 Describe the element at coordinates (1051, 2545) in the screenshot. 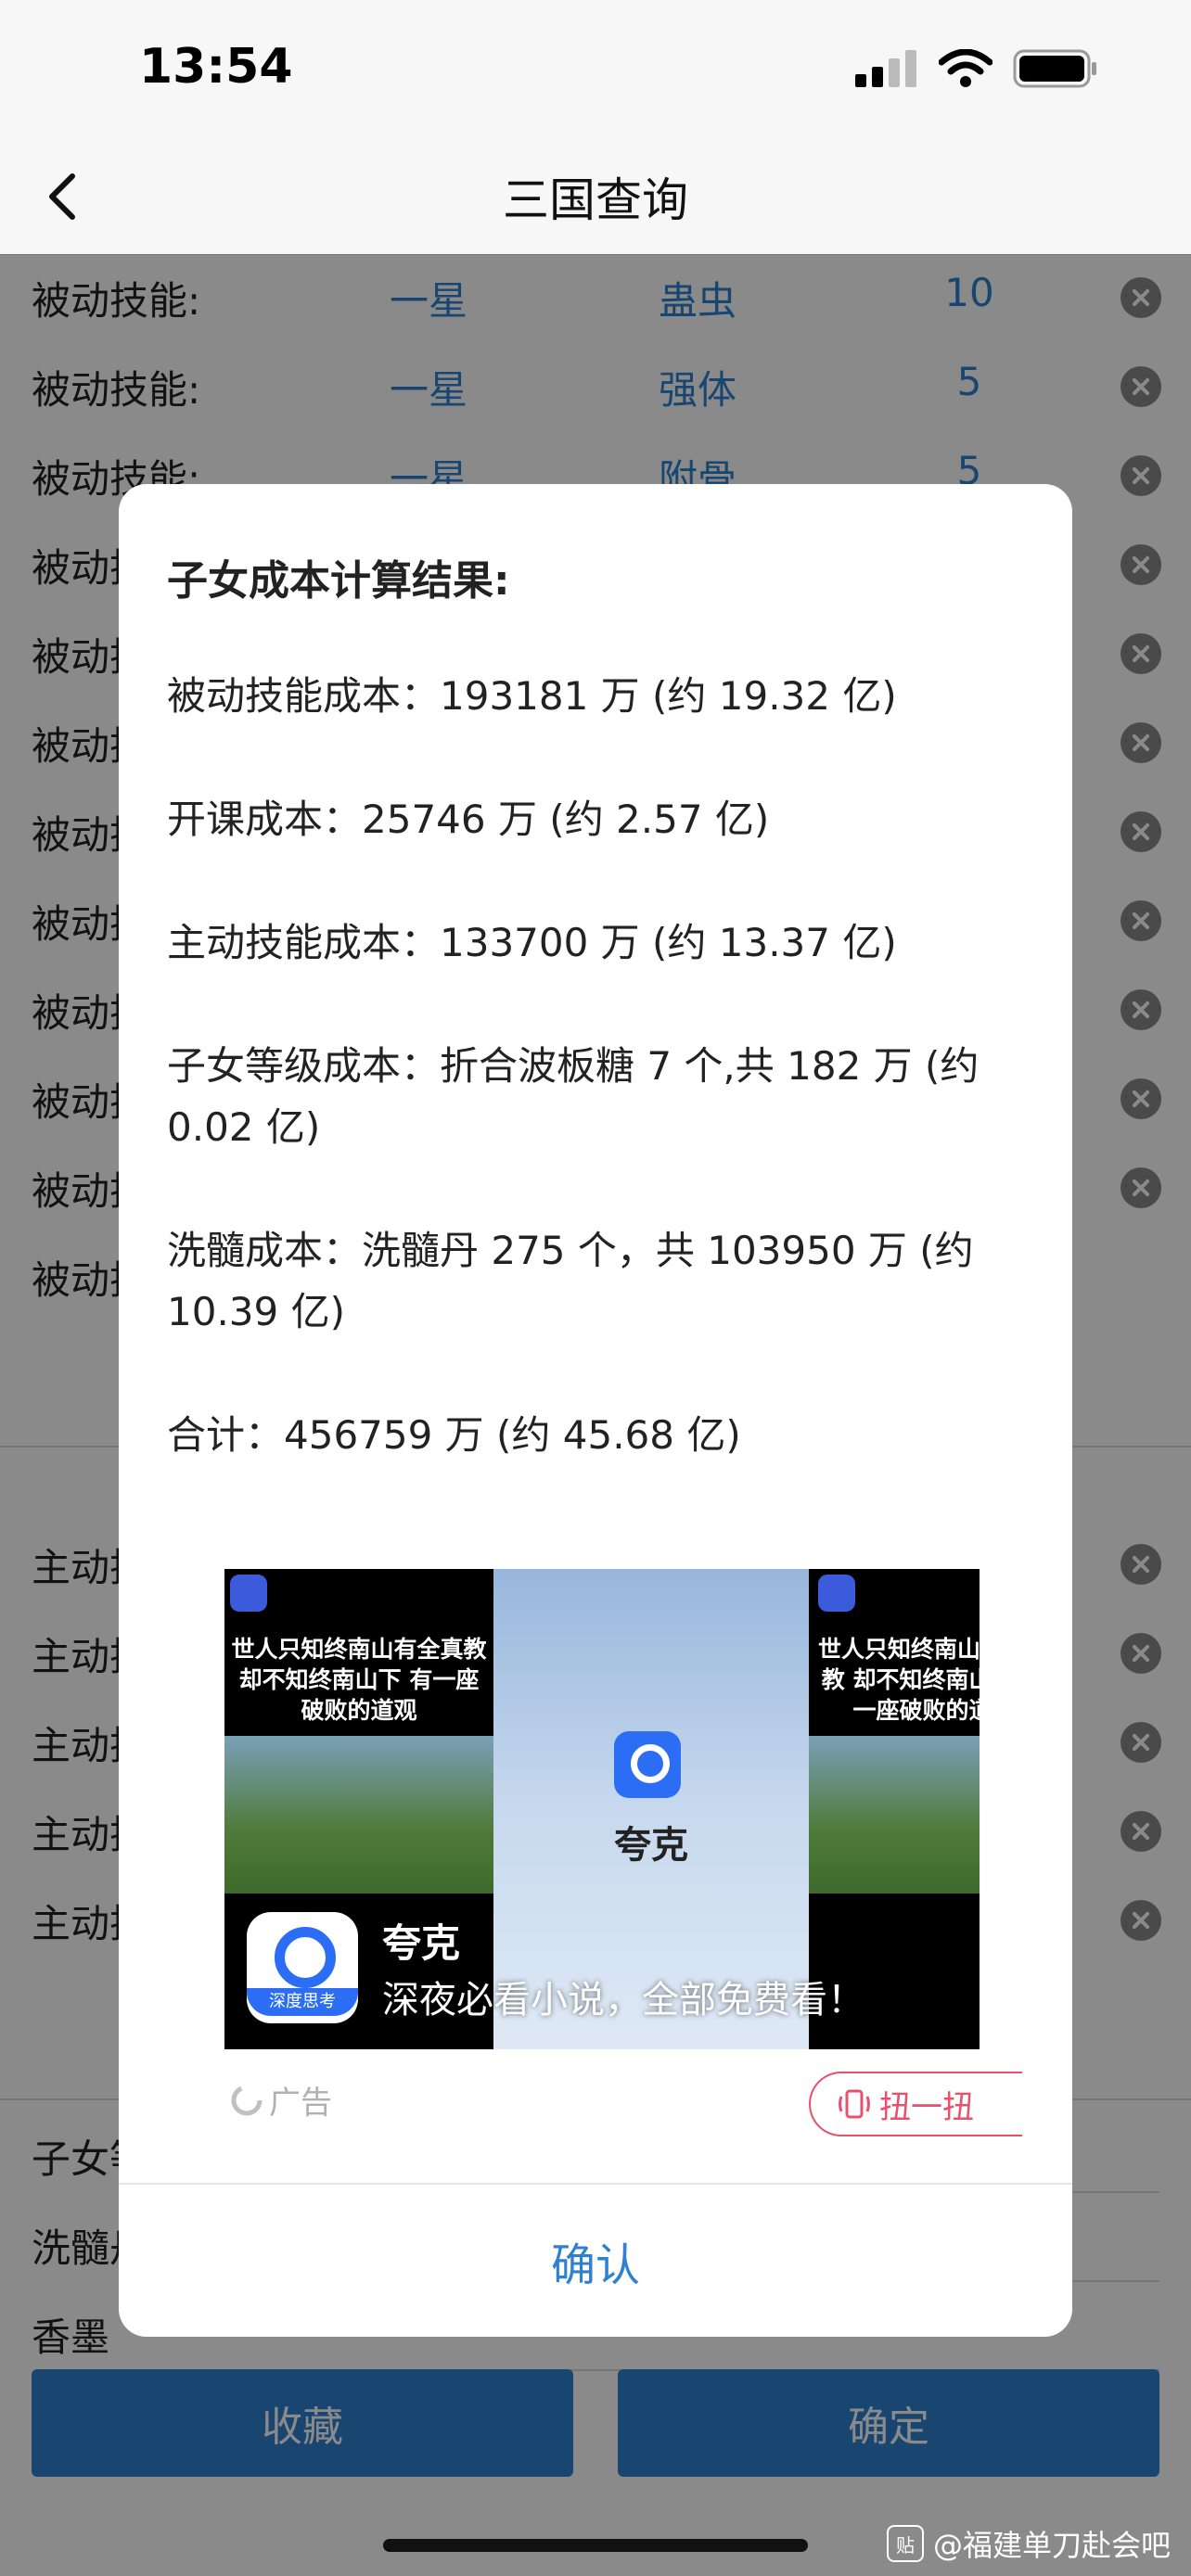

I see `watermark-text: @福建单刀赴会吧` at that location.